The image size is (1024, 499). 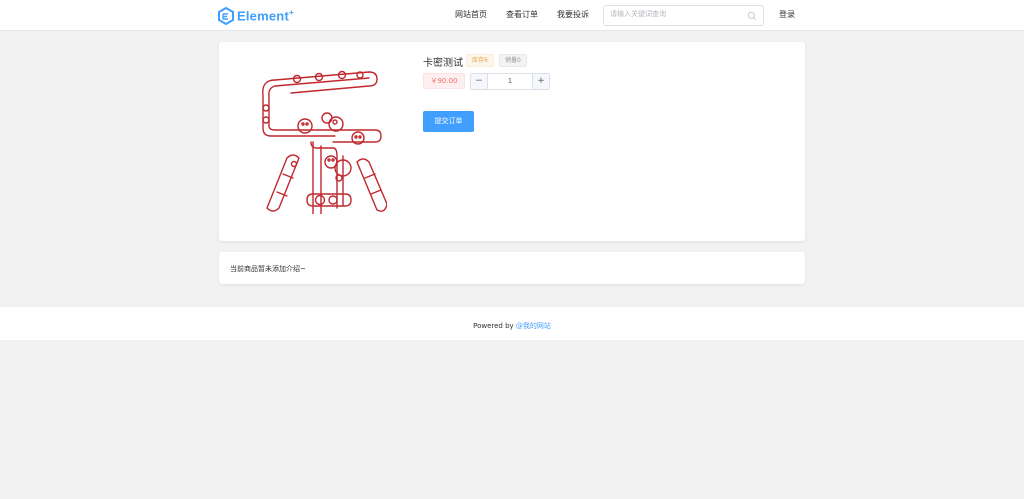 I want to click on top-header: Element+ 网站首页 查看订单 我要投诉 登录, so click(x=512, y=15).